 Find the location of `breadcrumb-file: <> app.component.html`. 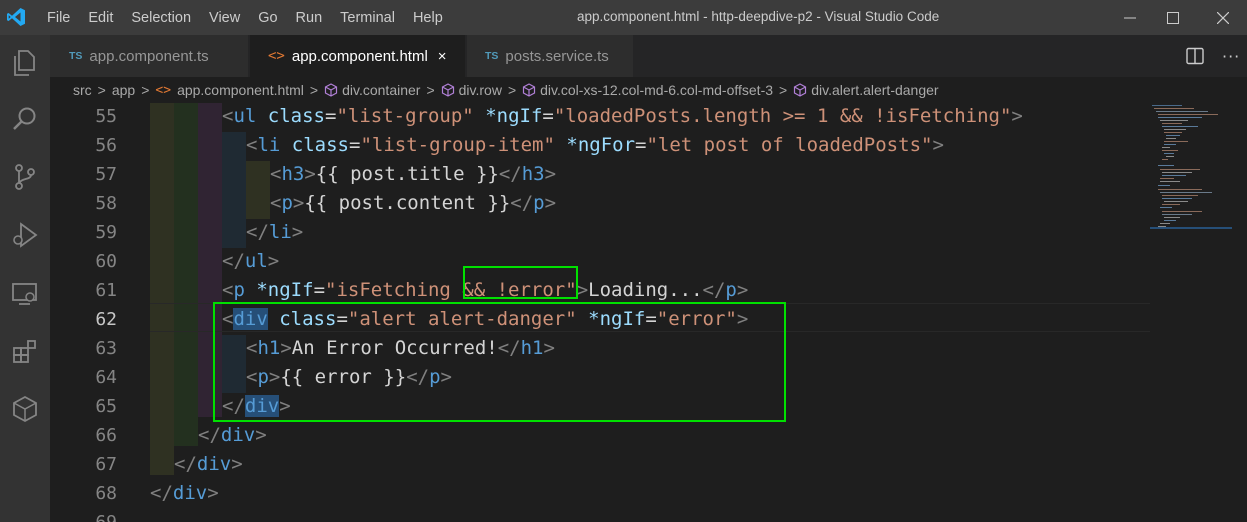

breadcrumb-file: <> app.component.html is located at coordinates (229, 90).